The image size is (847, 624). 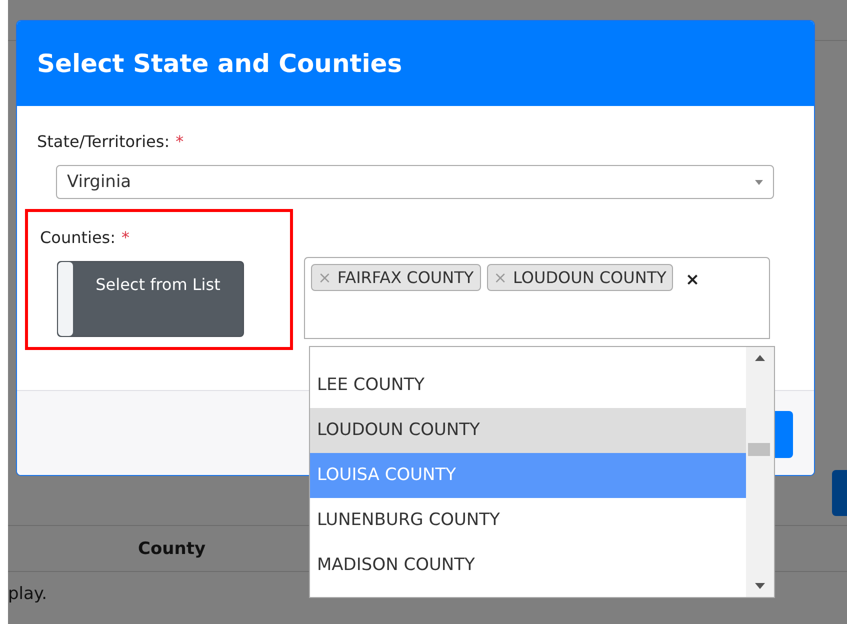 I want to click on field-label: State/Territories:, so click(x=103, y=141).